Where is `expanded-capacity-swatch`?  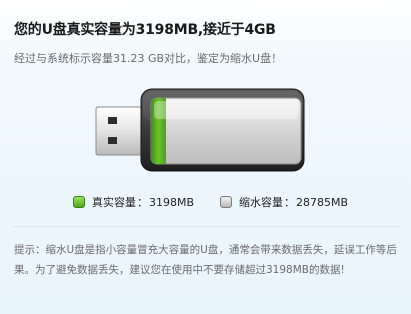 expanded-capacity-swatch is located at coordinates (226, 202).